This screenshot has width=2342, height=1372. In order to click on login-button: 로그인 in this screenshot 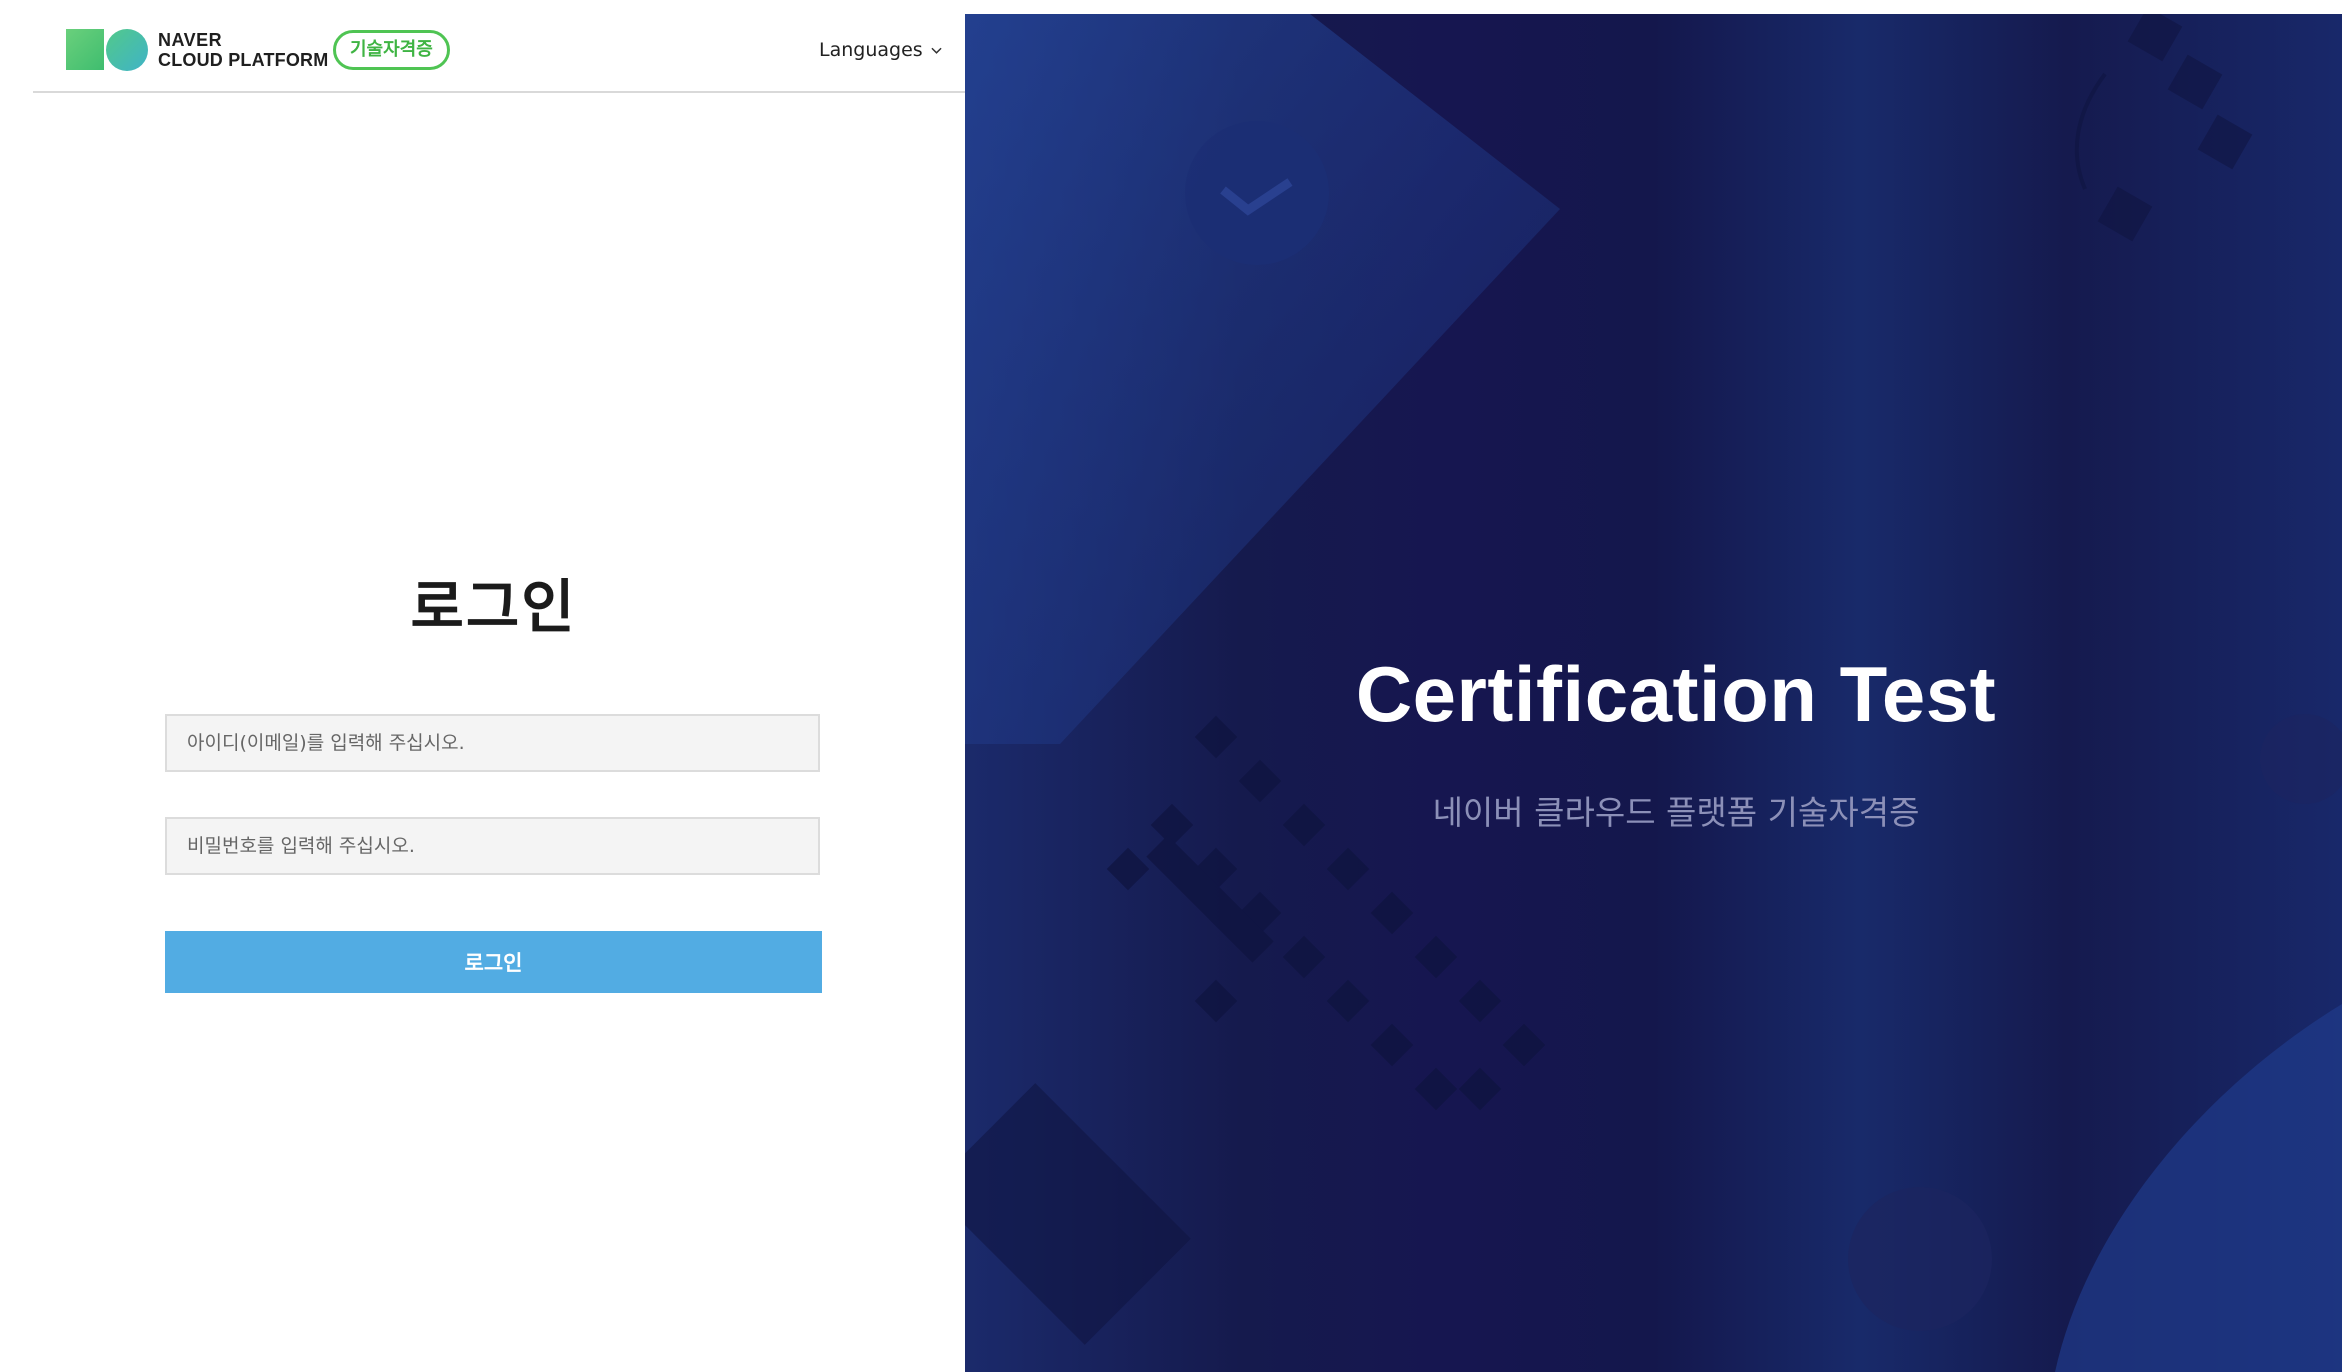, I will do `click(493, 962)`.